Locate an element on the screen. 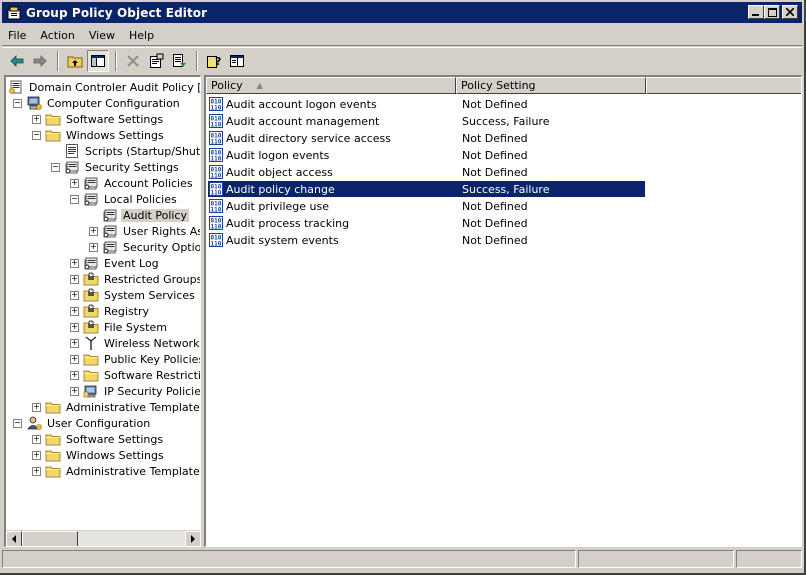 This screenshot has height=575, width=806. back-button is located at coordinates (17, 61).